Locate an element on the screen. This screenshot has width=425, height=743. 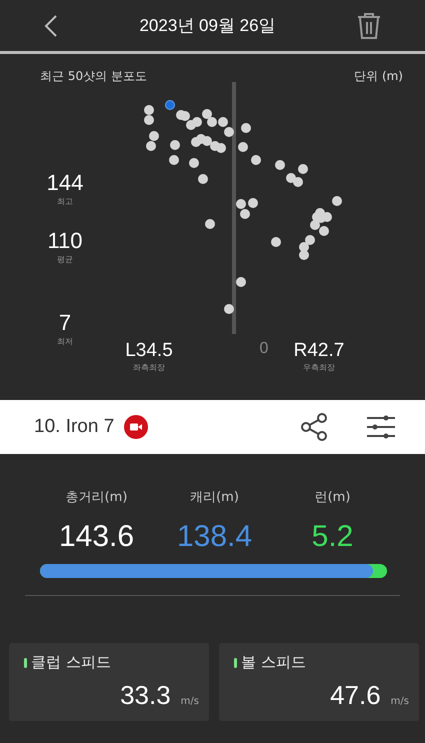
total-label: 런(m) is located at coordinates (332, 497).